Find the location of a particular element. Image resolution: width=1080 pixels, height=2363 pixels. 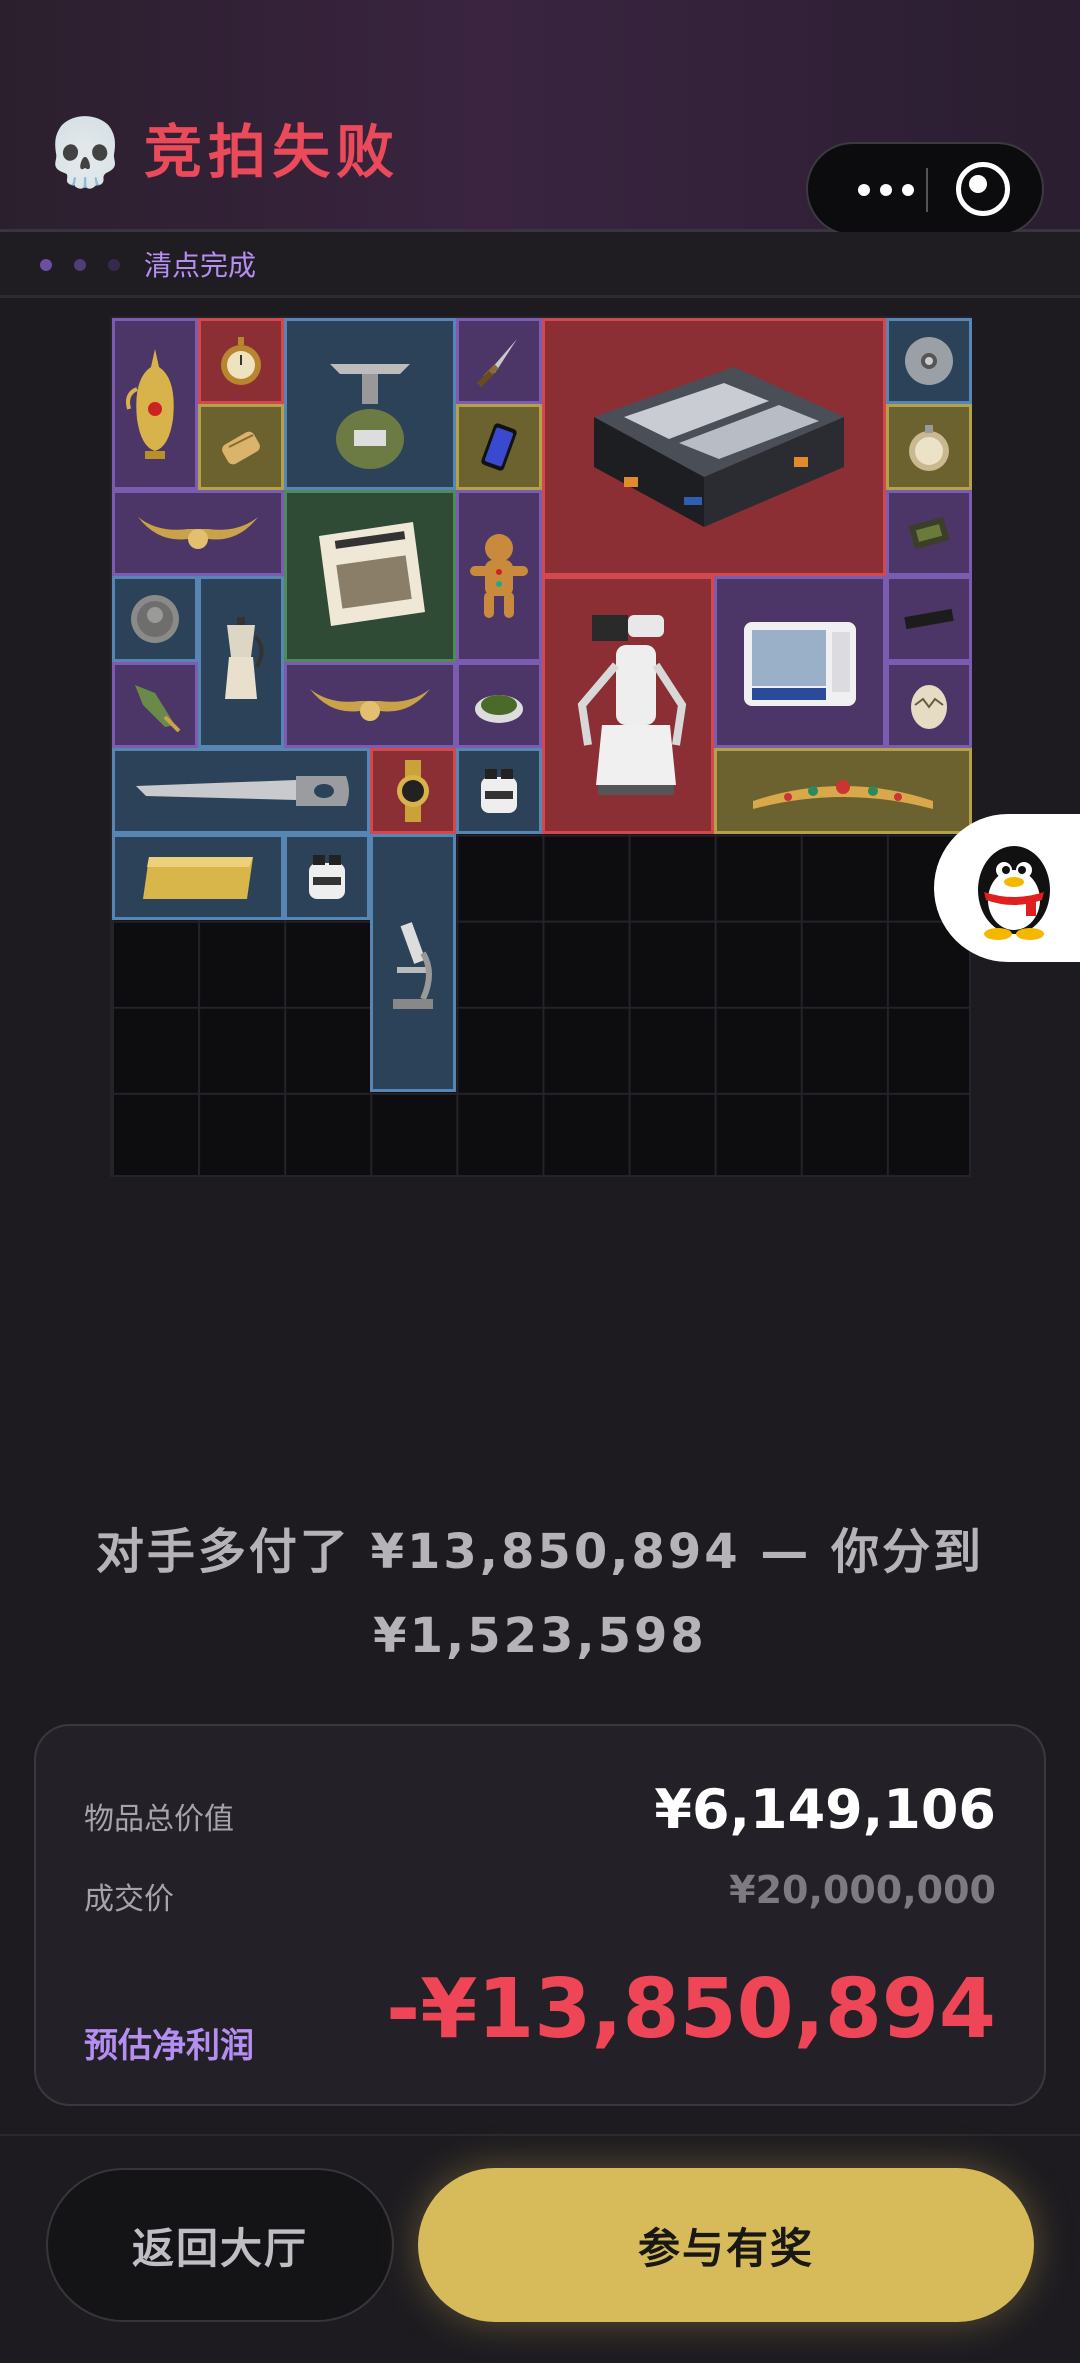

gingerbread-man-item is located at coordinates (499, 576).